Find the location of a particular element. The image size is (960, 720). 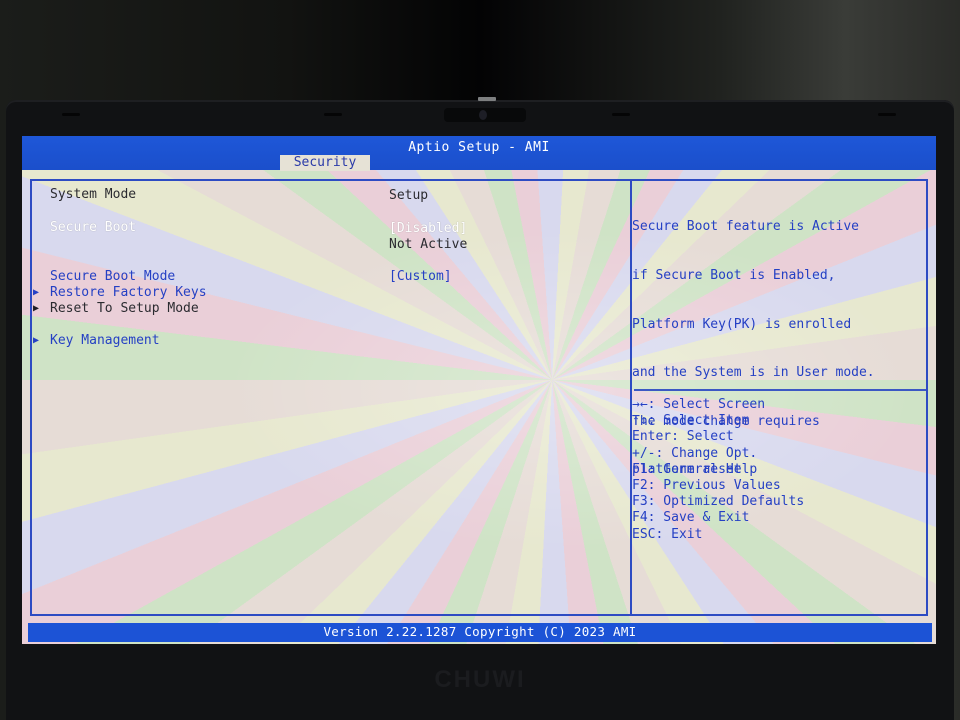

webcam-icon is located at coordinates (483, 115).